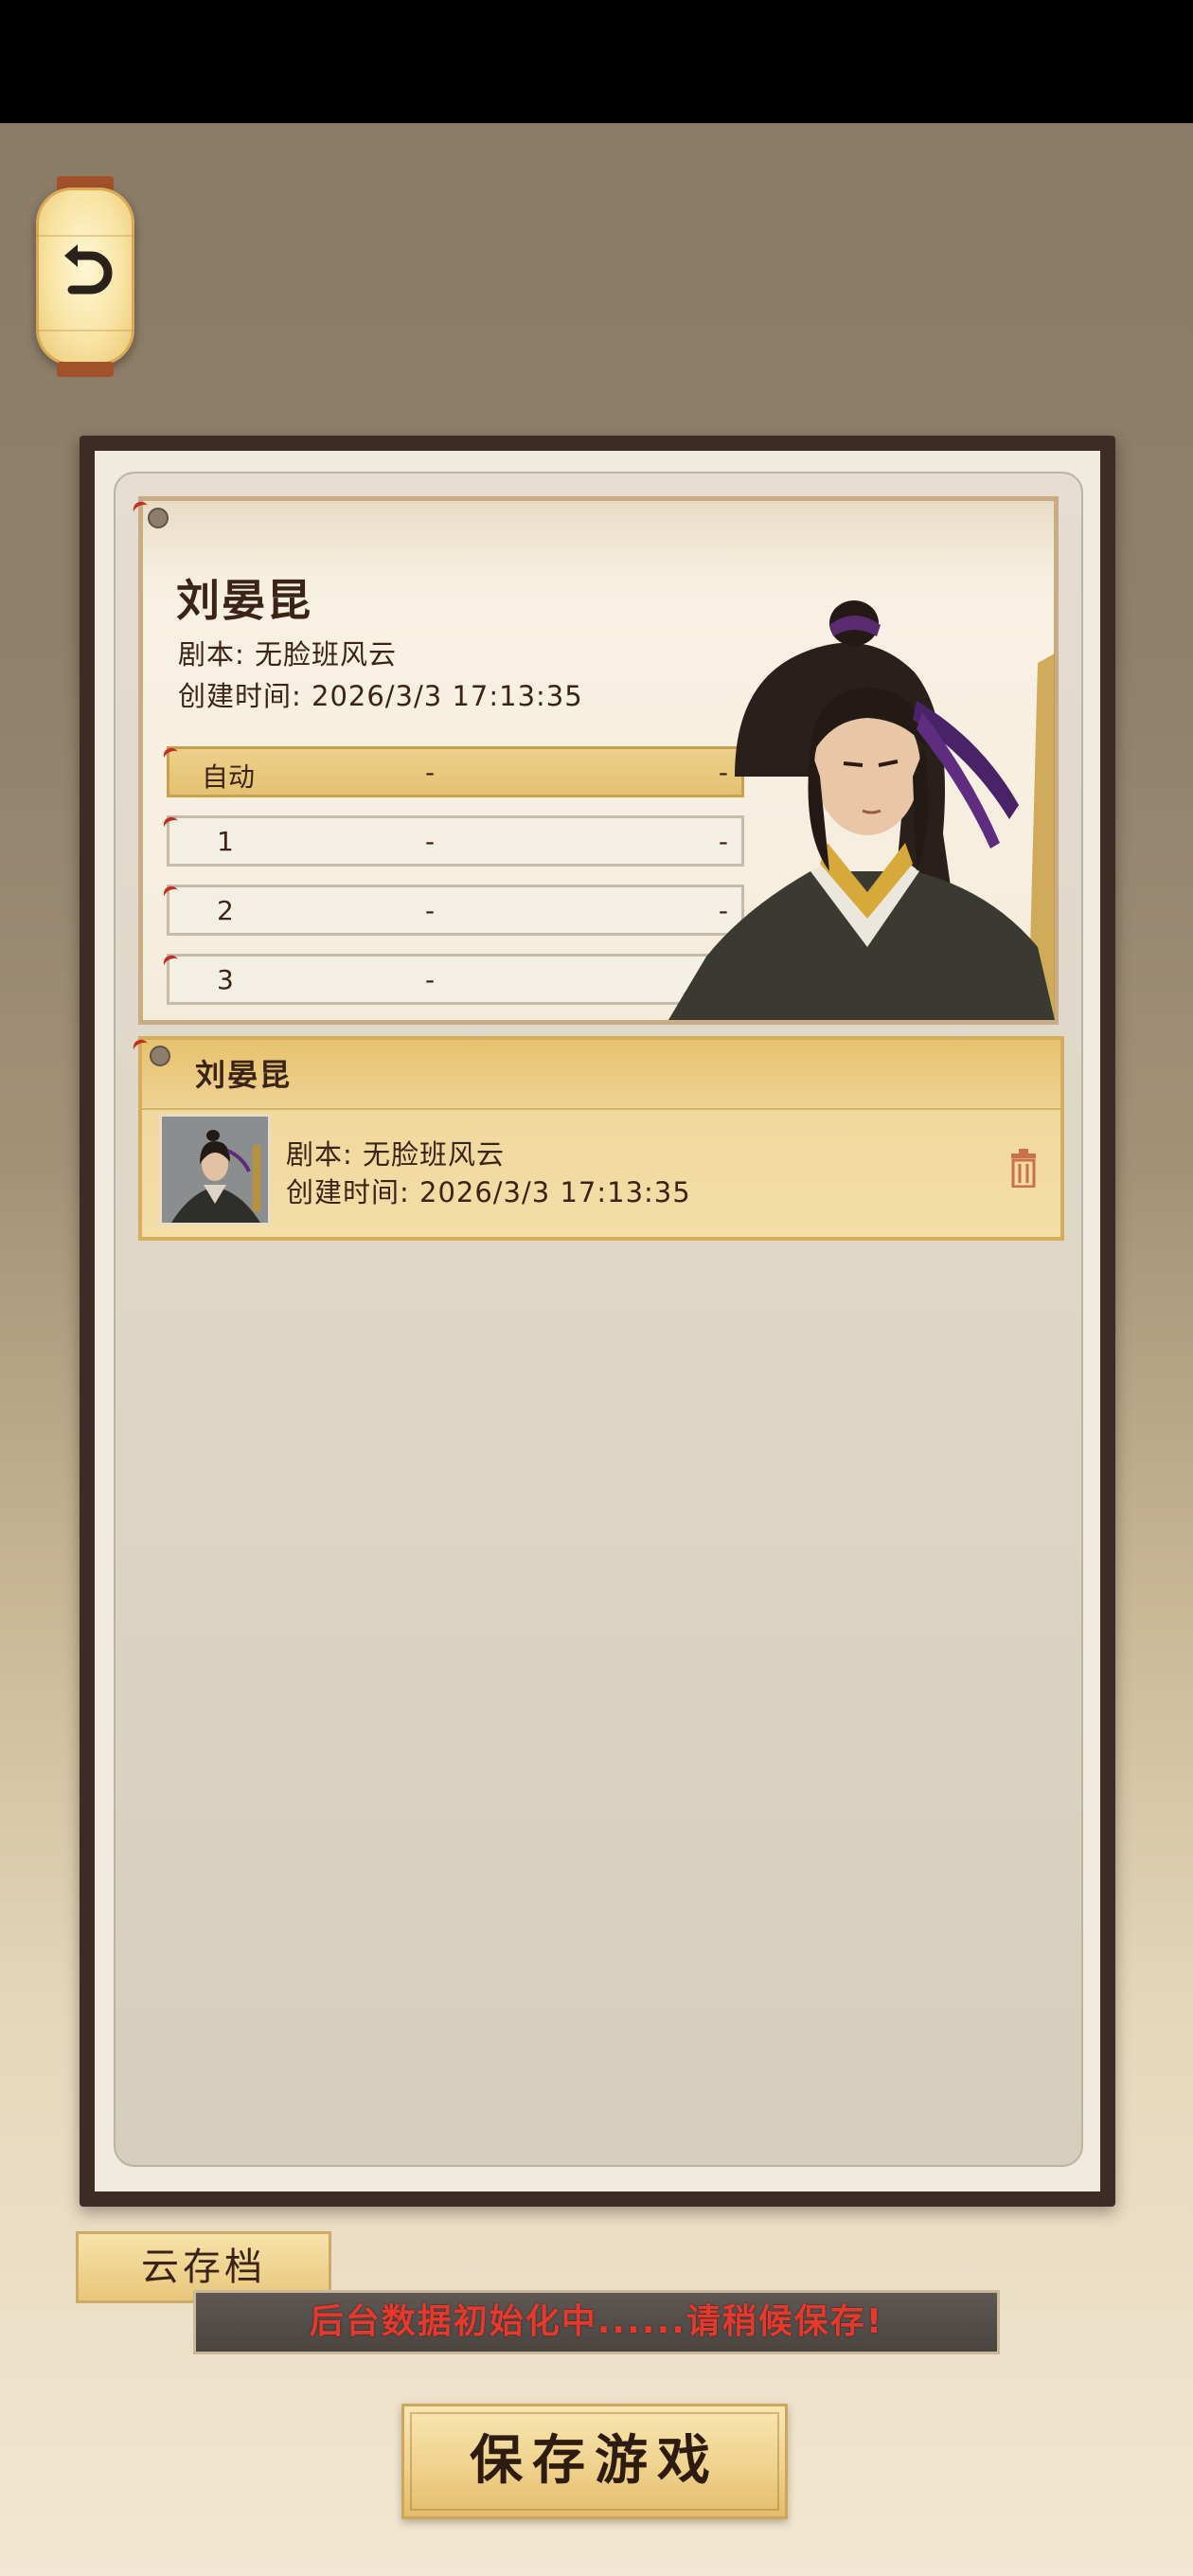  What do you see at coordinates (225, 910) in the screenshot?
I see `slot-label: 2` at bounding box center [225, 910].